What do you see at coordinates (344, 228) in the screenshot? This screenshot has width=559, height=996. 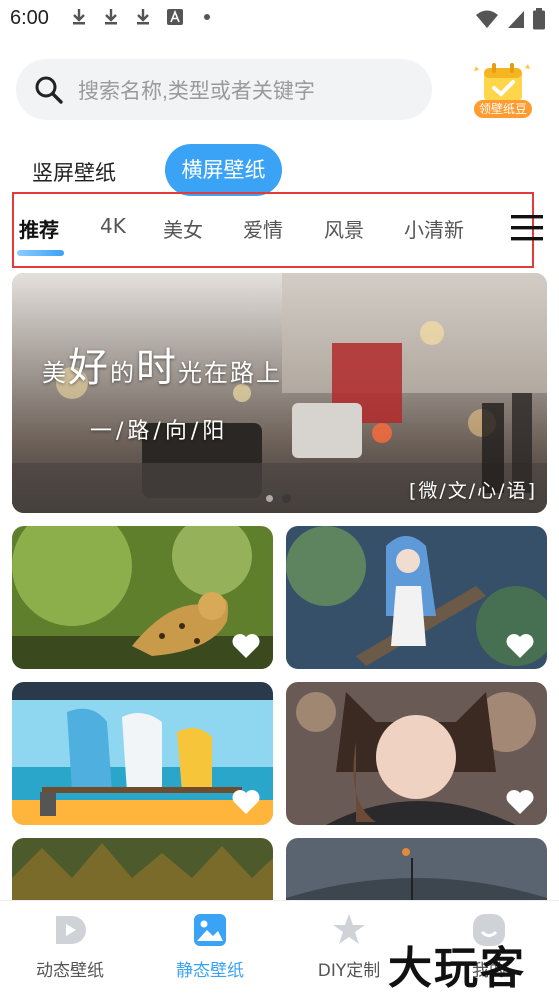 I see `category-tab-scenery: 风景` at bounding box center [344, 228].